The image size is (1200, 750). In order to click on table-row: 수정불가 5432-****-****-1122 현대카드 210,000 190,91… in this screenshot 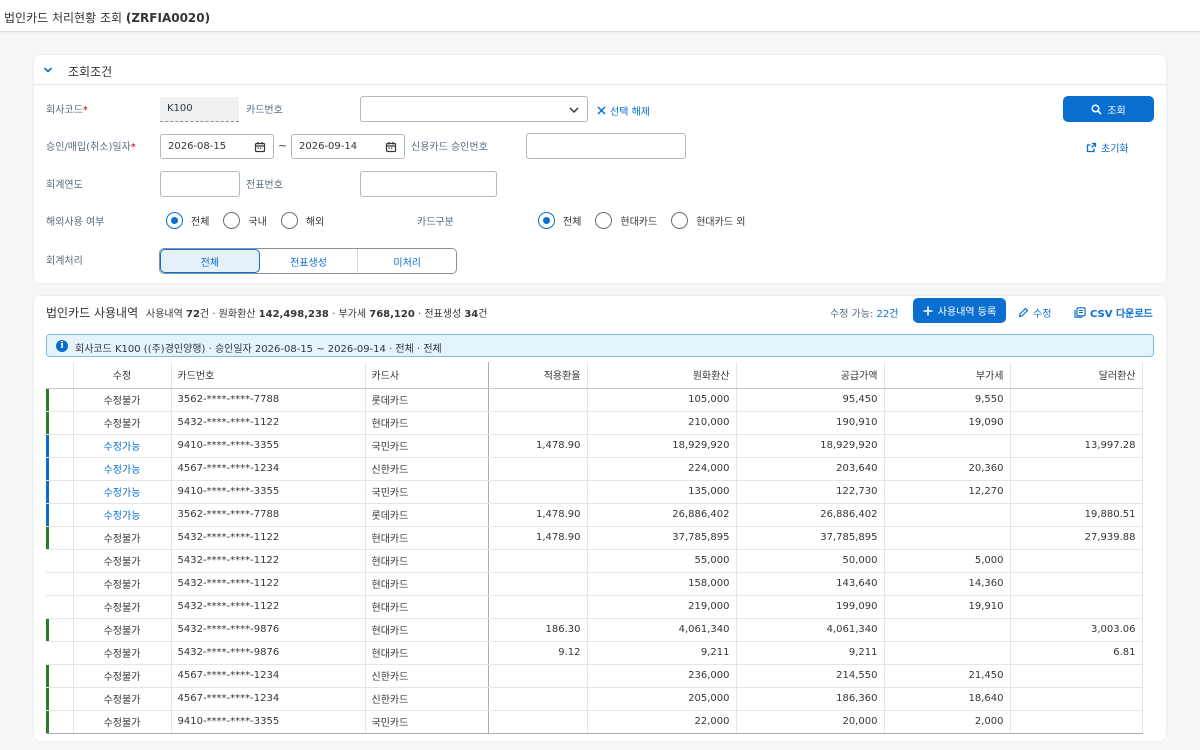, I will do `click(594, 423)`.